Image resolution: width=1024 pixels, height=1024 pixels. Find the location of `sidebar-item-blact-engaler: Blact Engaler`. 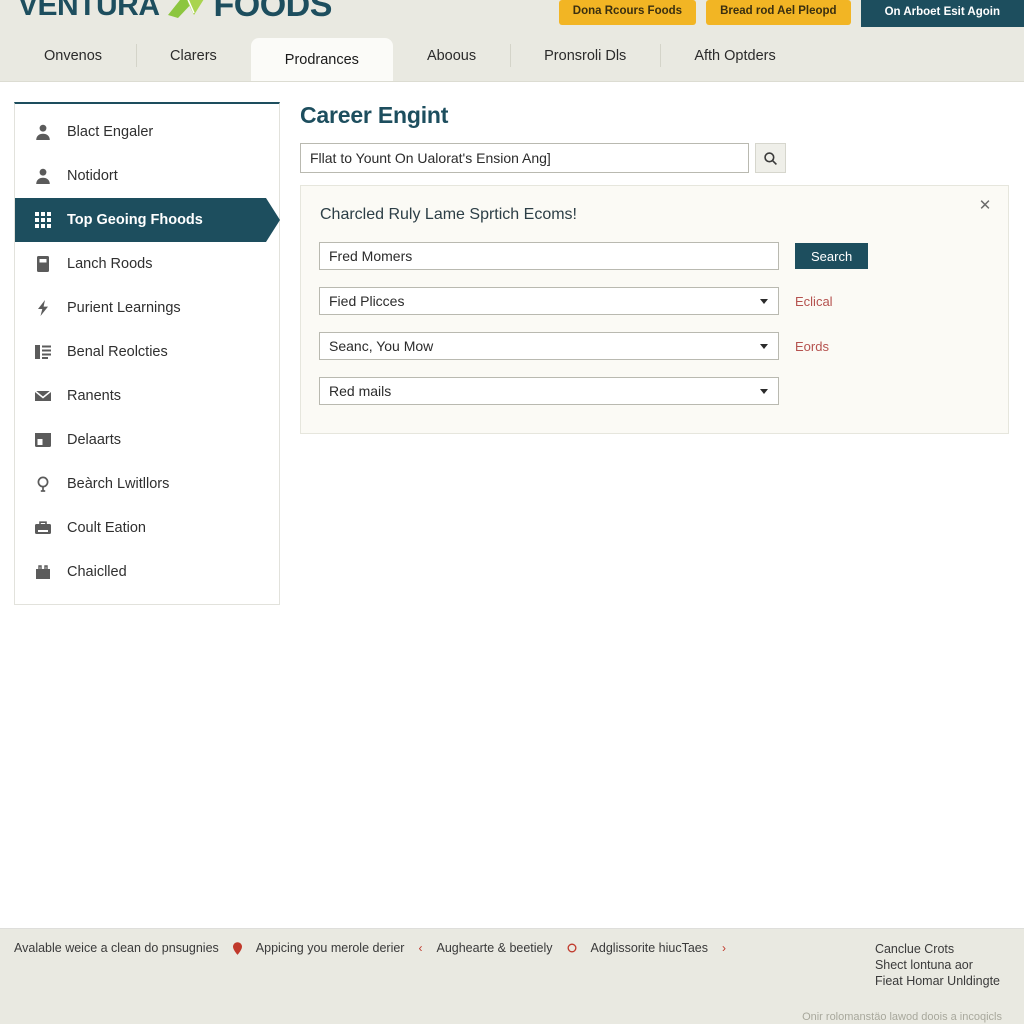

sidebar-item-blact-engaler: Blact Engaler is located at coordinates (147, 132).